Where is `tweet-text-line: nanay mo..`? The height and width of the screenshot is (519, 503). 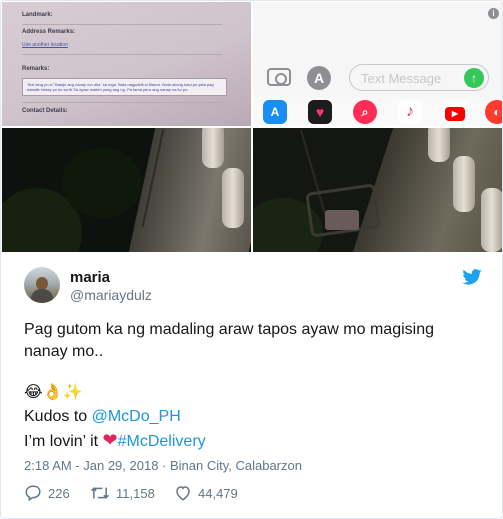 tweet-text-line: nanay mo.. is located at coordinates (64, 351).